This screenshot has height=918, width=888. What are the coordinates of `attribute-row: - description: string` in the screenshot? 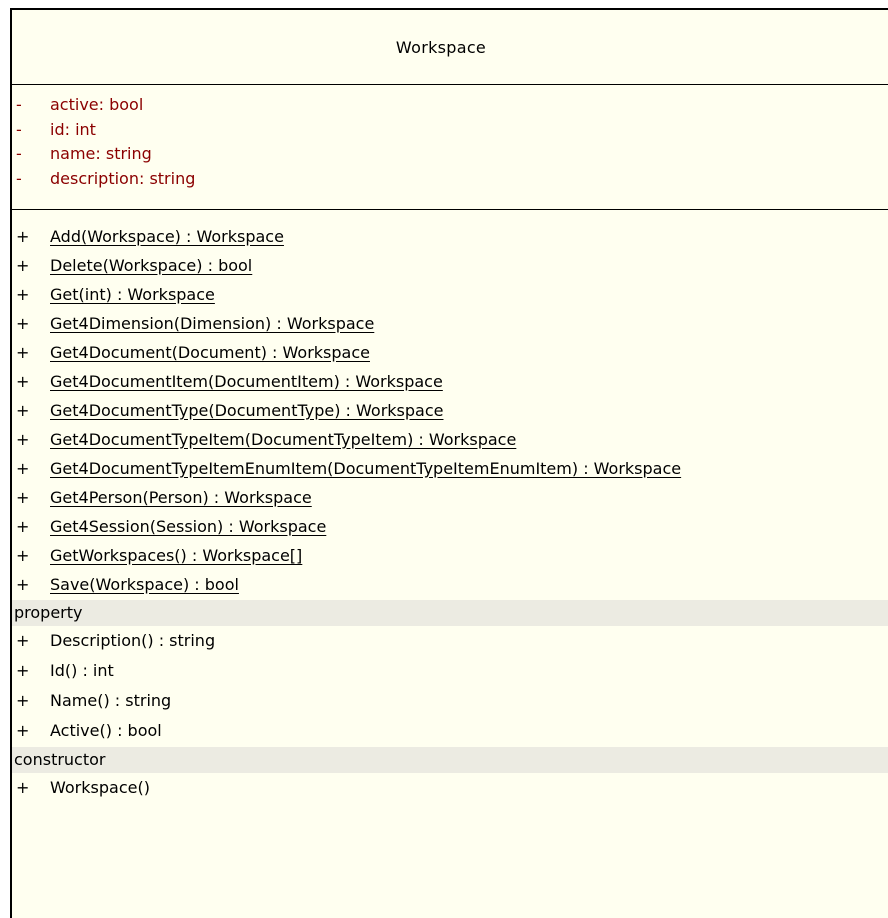 It's located at (450, 179).